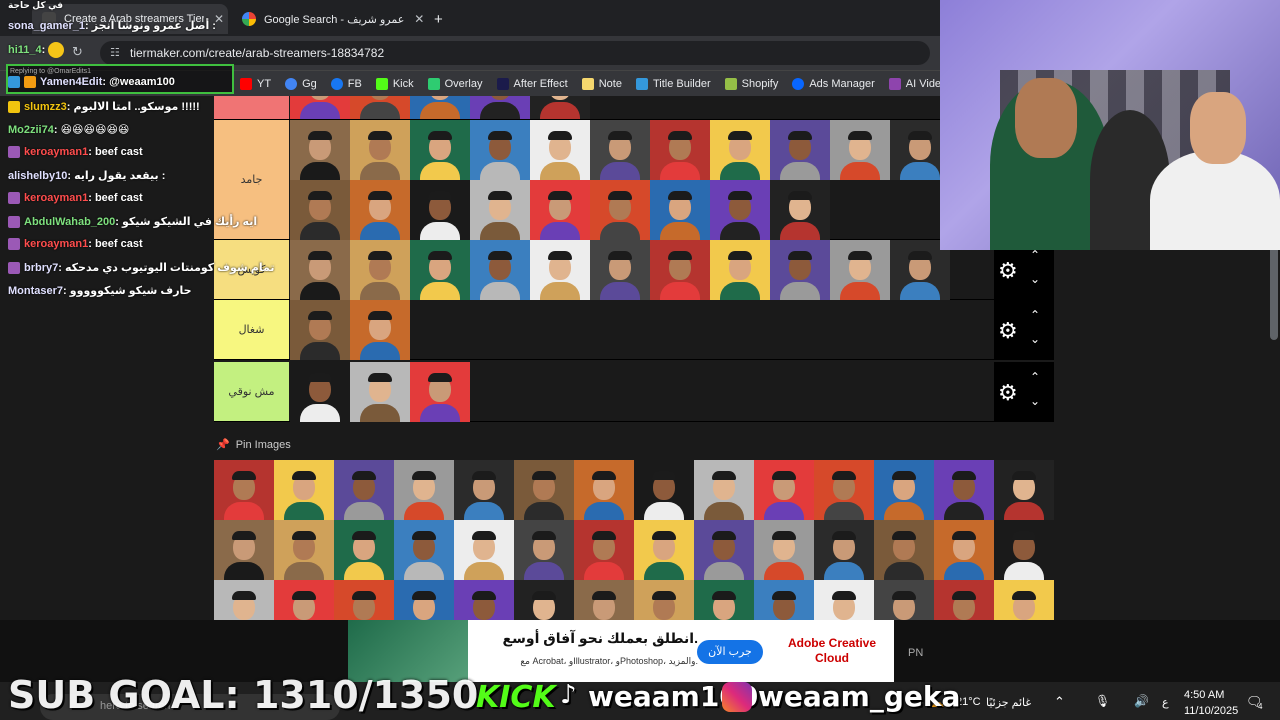  Describe the element at coordinates (730, 652) in the screenshot. I see `ad-try-now-button: جرب الآن` at that location.